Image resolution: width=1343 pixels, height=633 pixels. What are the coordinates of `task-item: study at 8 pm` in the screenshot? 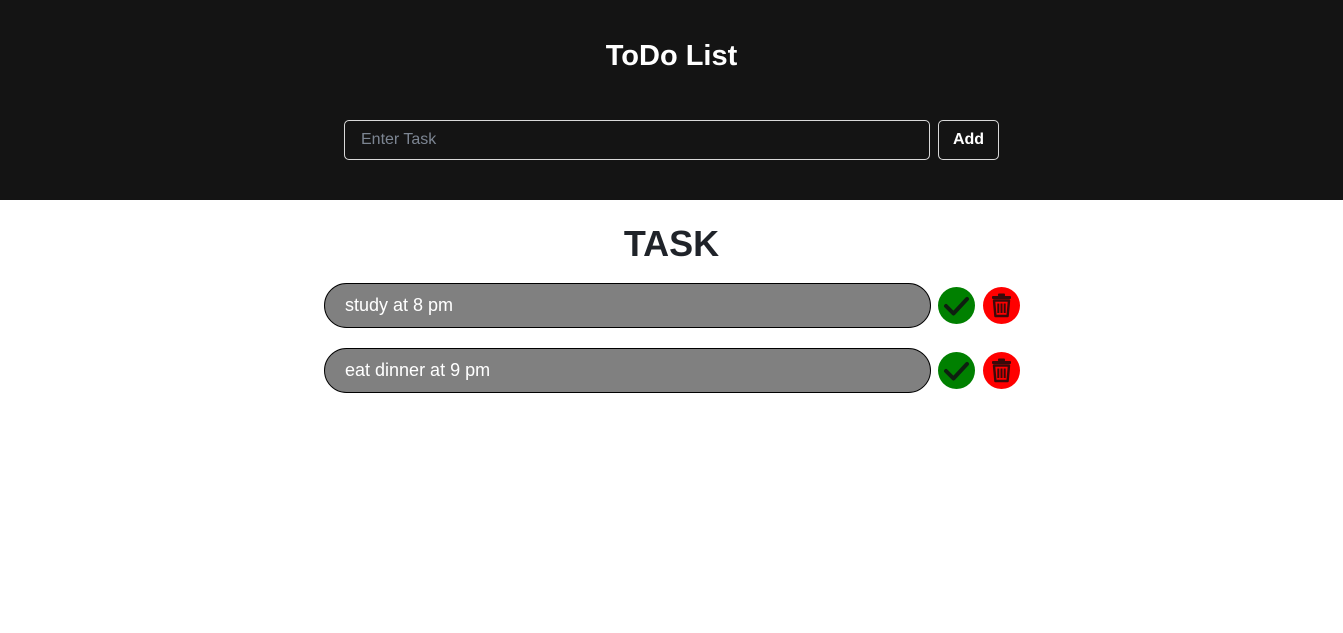 It's located at (674, 306).